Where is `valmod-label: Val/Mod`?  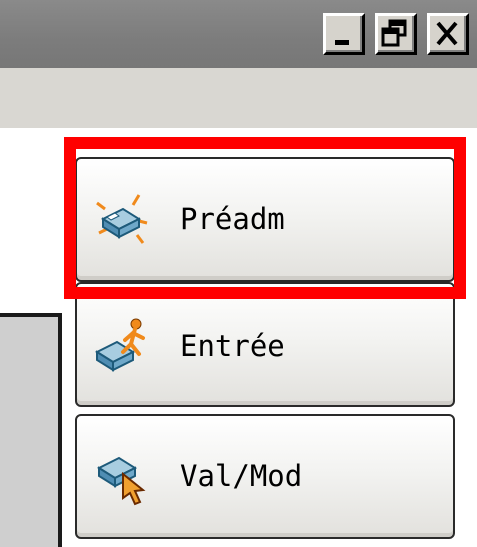
valmod-label: Val/Mod is located at coordinates (241, 476).